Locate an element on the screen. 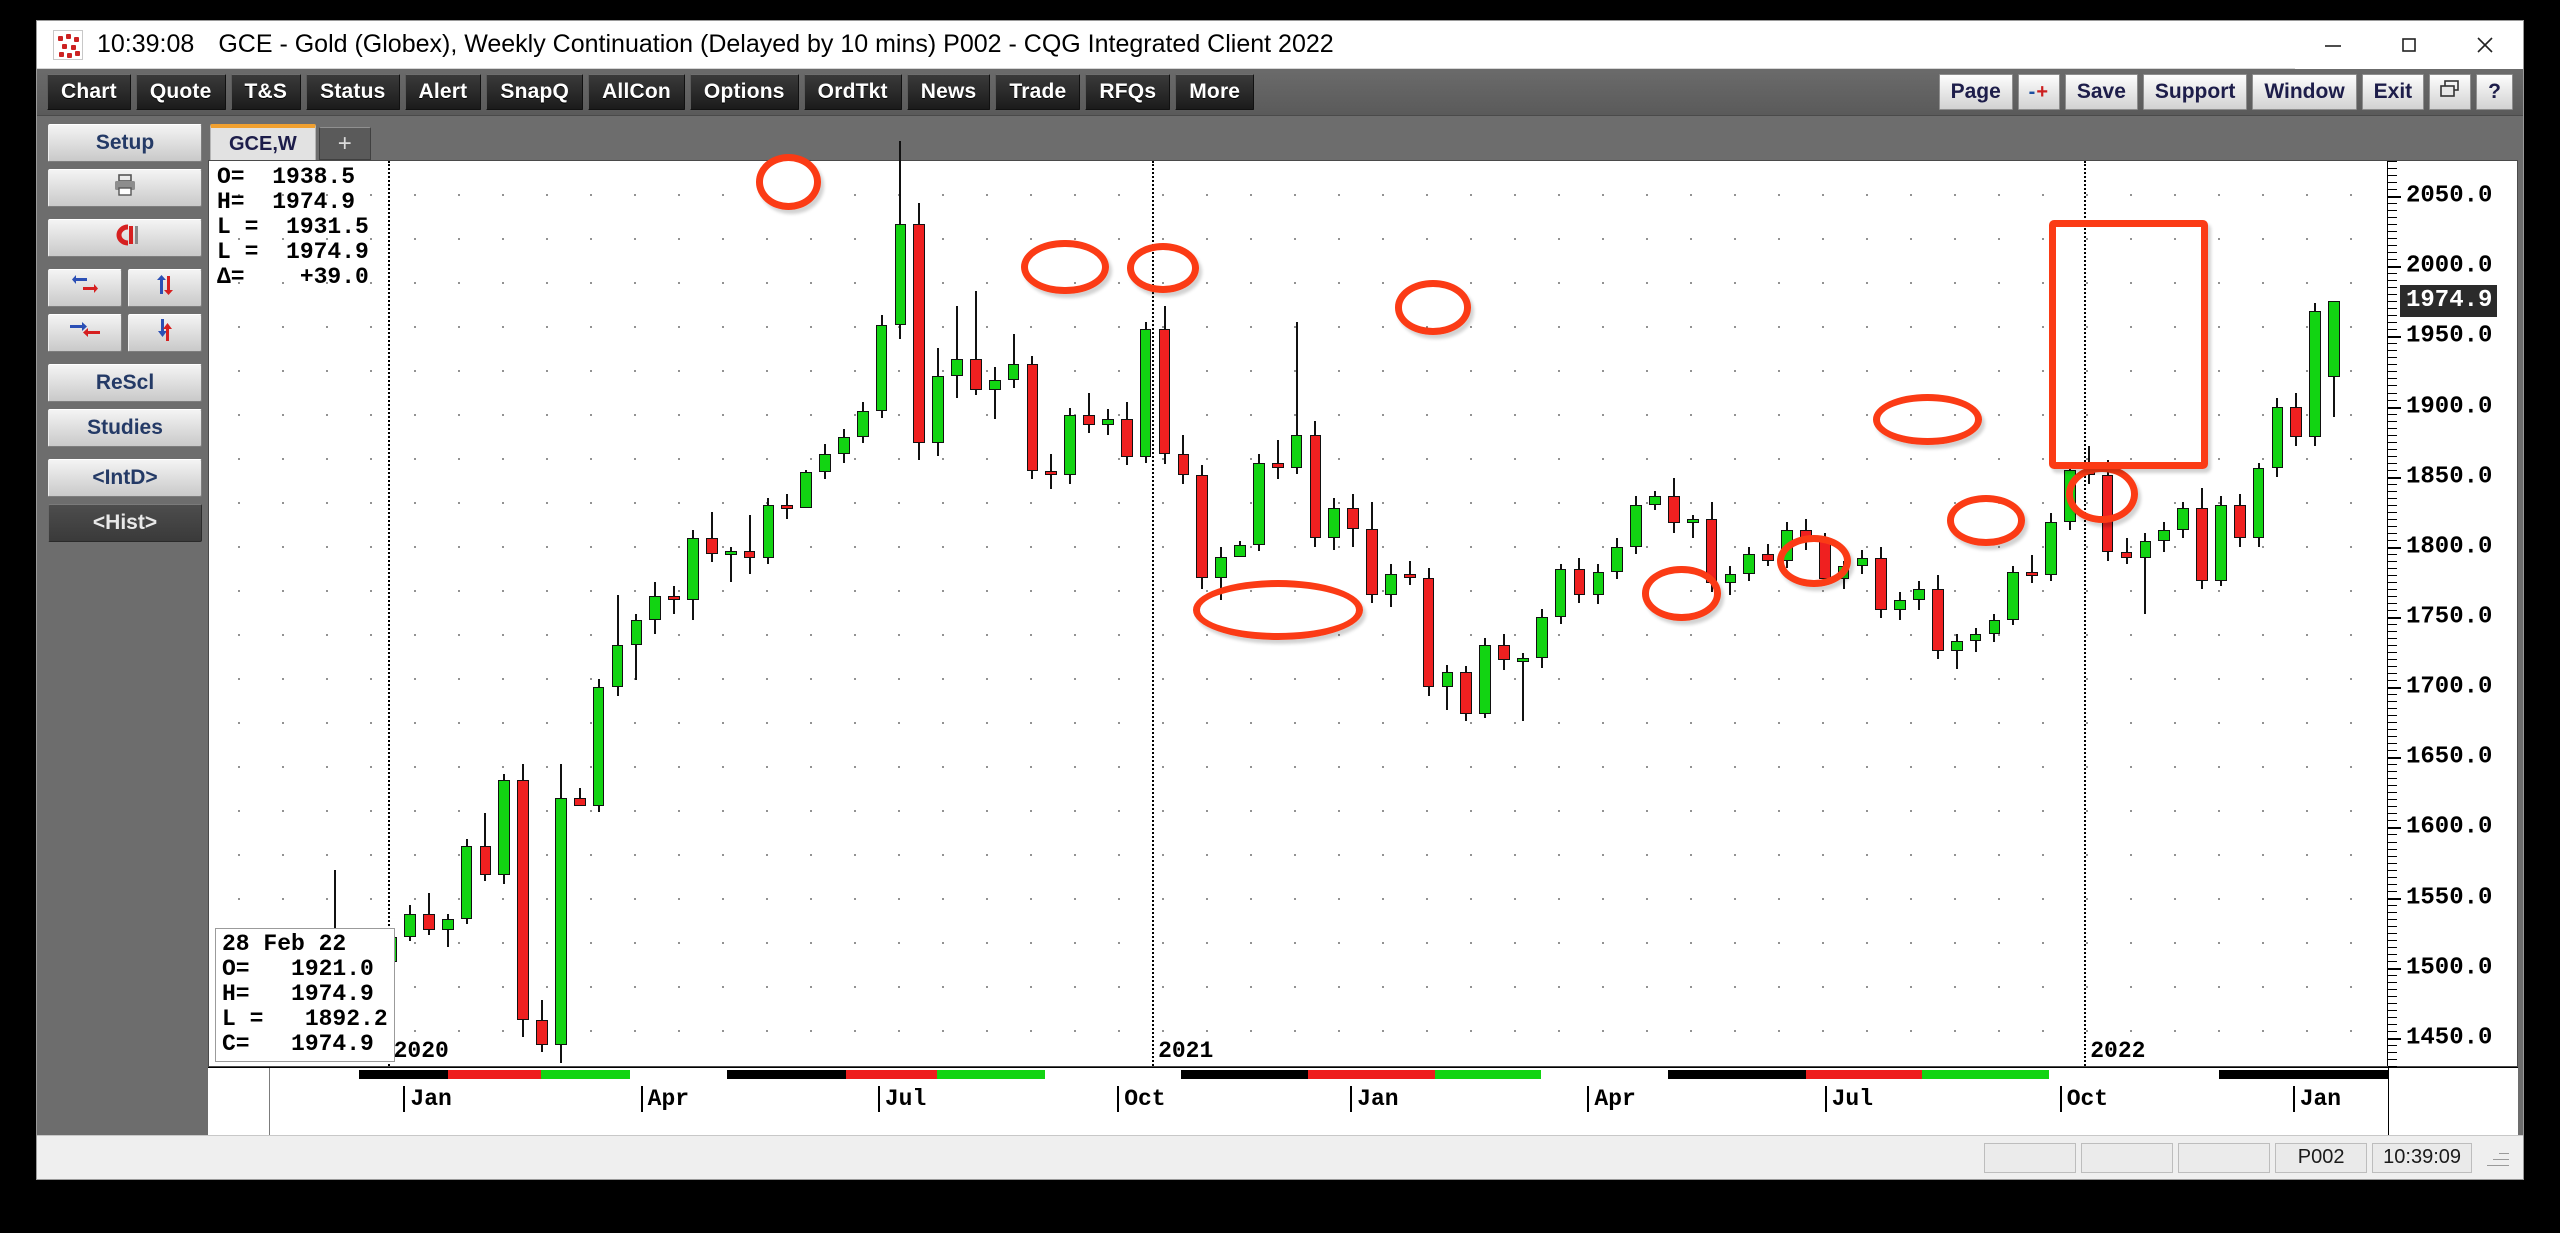 The width and height of the screenshot is (2560, 1233). annotation-spike-2021-jan is located at coordinates (1163, 267).